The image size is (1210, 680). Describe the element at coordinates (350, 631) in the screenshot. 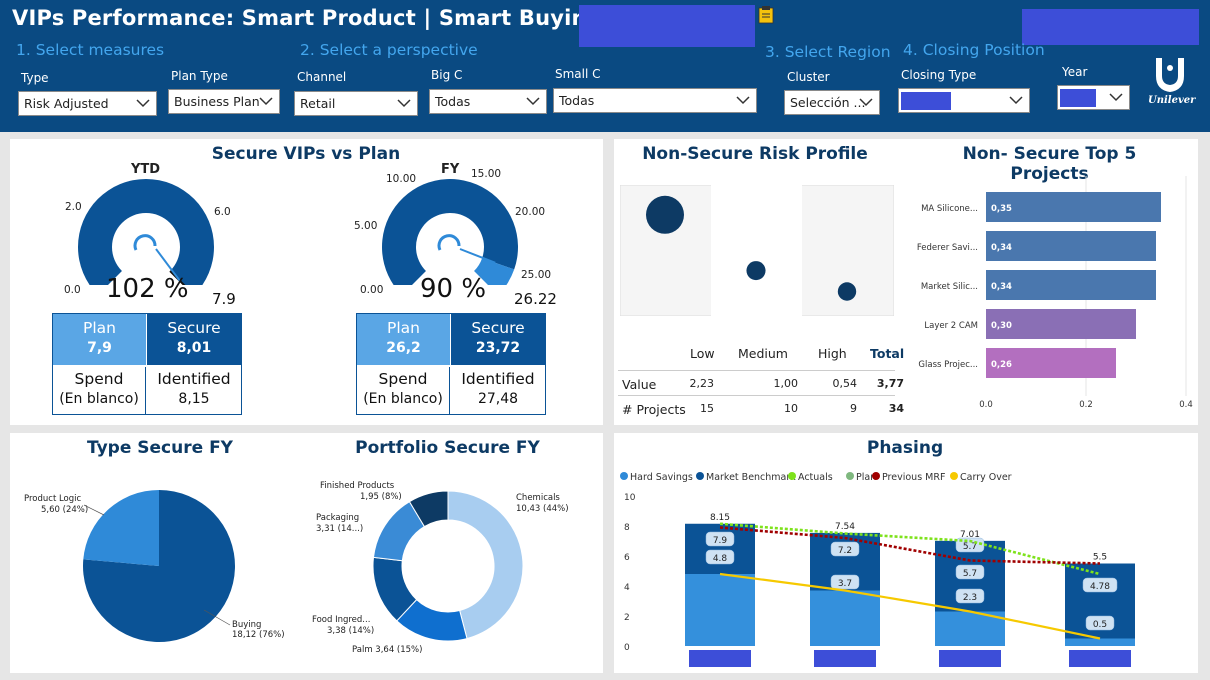

I see `donut-value-3: 3,38 (14%)` at that location.